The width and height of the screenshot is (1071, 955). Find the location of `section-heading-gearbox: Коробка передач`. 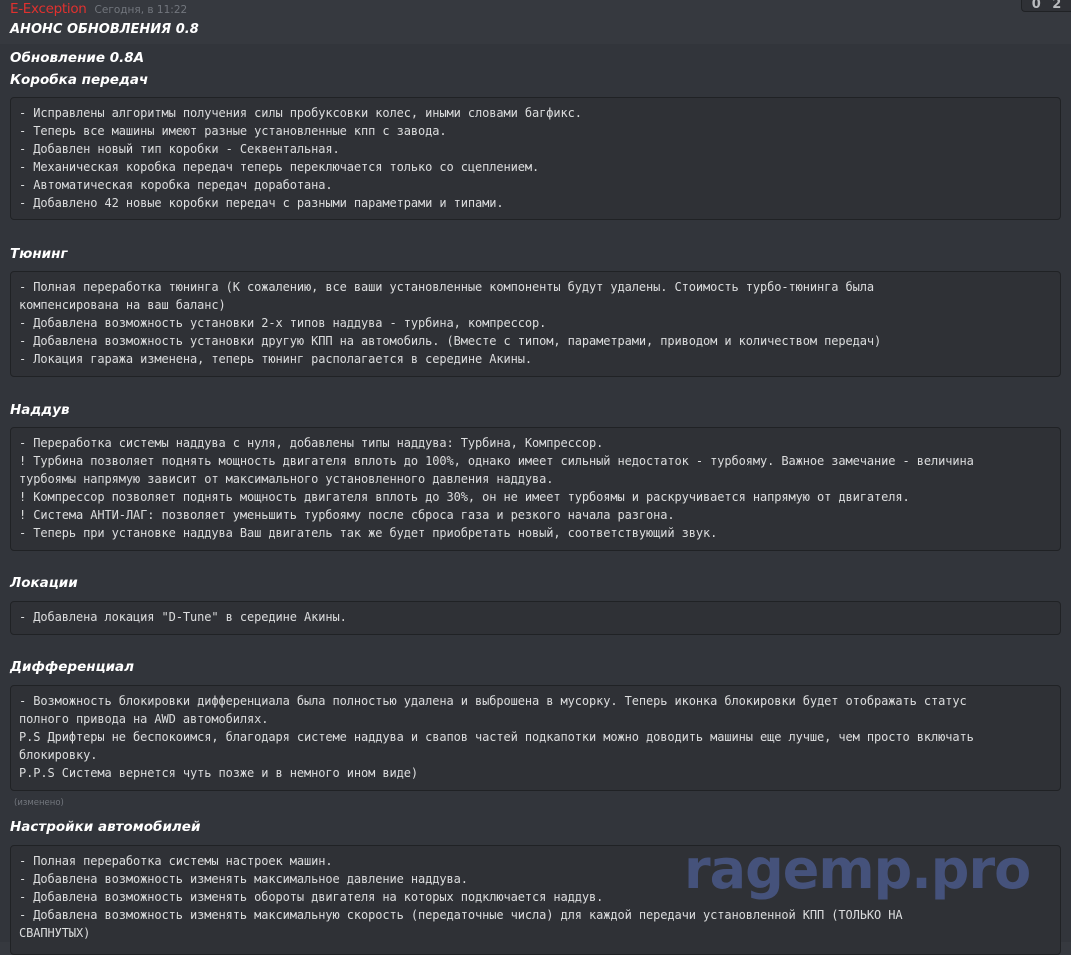

section-heading-gearbox: Коробка передач is located at coordinates (79, 80).